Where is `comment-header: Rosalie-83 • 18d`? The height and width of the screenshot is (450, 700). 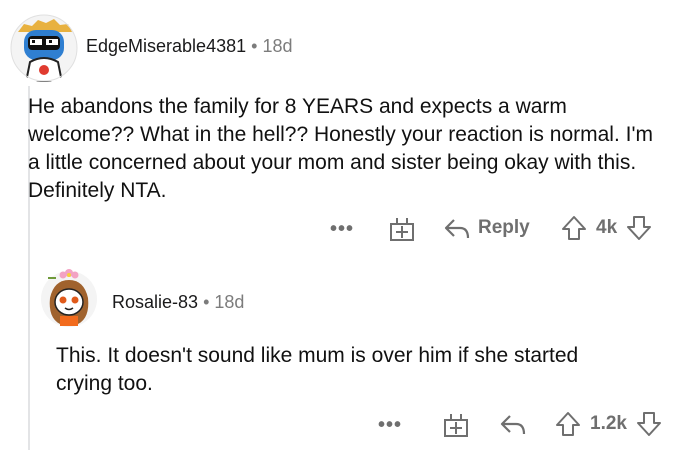
comment-header: Rosalie-83 • 18d is located at coordinates (178, 302).